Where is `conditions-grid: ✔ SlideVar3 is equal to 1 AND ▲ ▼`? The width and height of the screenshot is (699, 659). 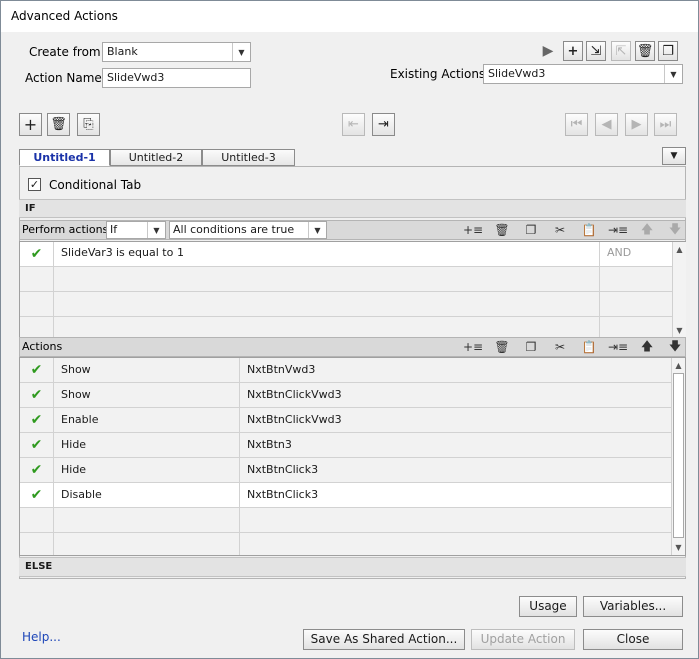
conditions-grid: ✔ SlideVar3 is equal to 1 AND ▲ ▼ is located at coordinates (352, 289).